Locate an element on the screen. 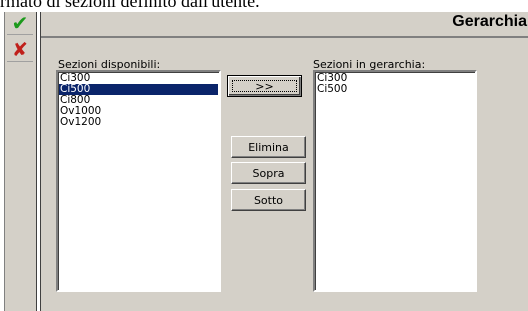 The width and height of the screenshot is (528, 311). move-up-button-label: Sopra is located at coordinates (268, 173).